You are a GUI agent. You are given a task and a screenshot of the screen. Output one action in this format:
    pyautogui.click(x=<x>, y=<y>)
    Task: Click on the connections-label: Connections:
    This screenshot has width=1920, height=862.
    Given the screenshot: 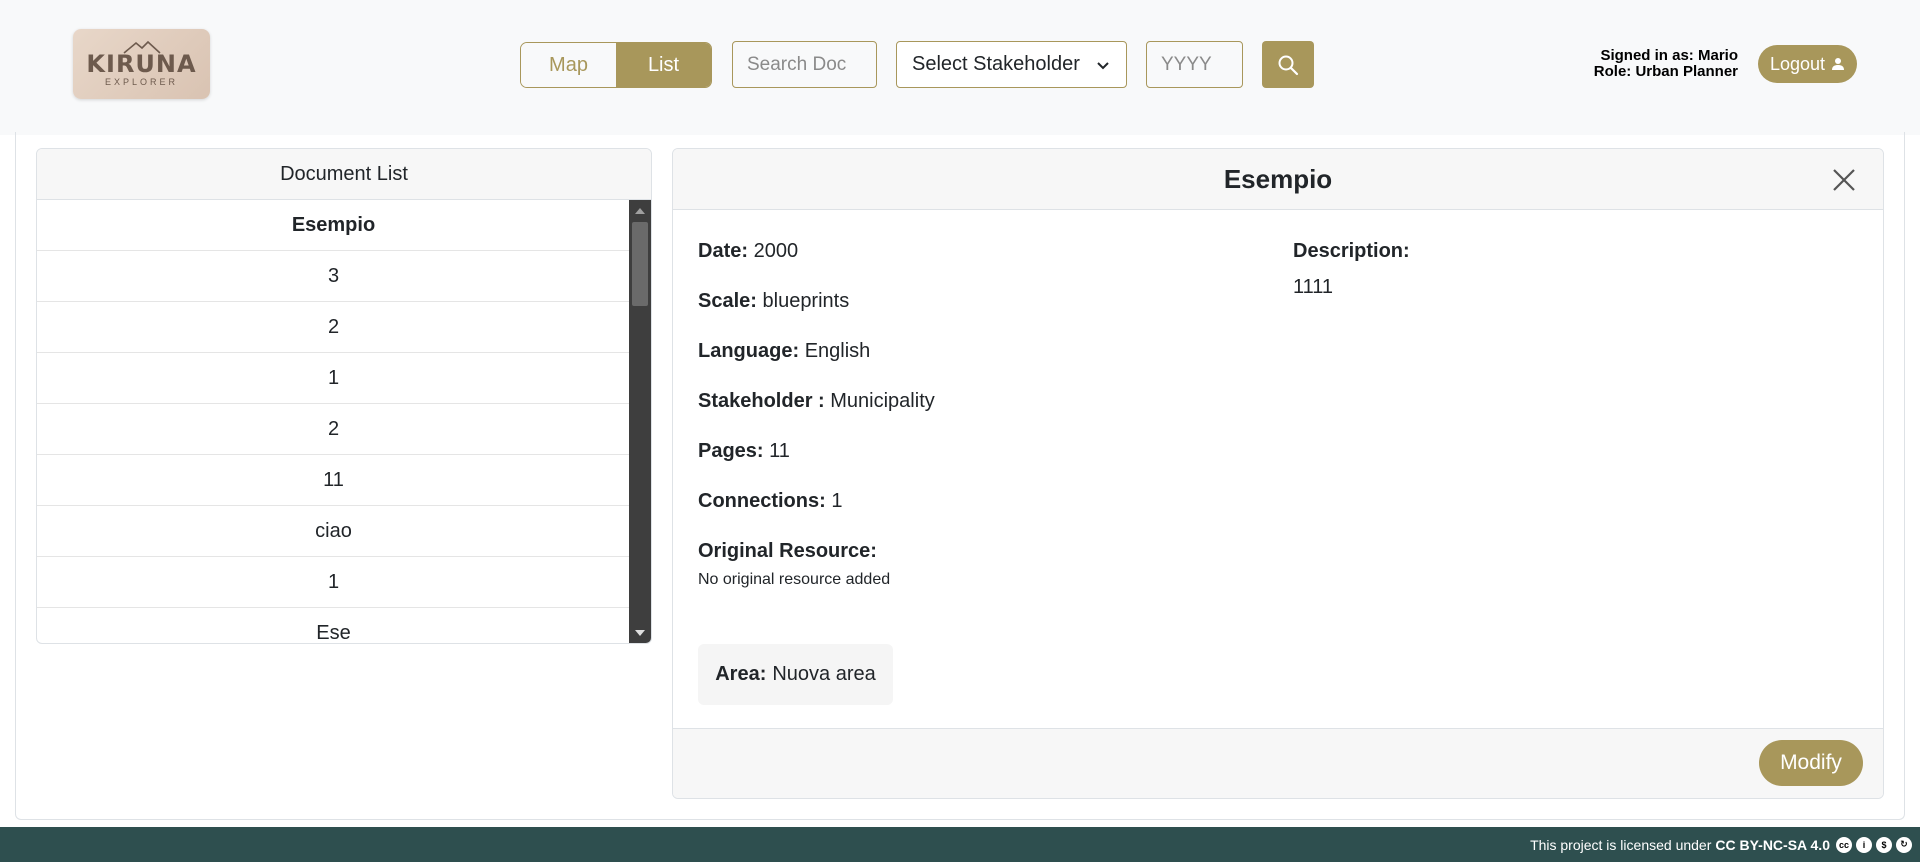 What is the action you would take?
    pyautogui.click(x=762, y=501)
    